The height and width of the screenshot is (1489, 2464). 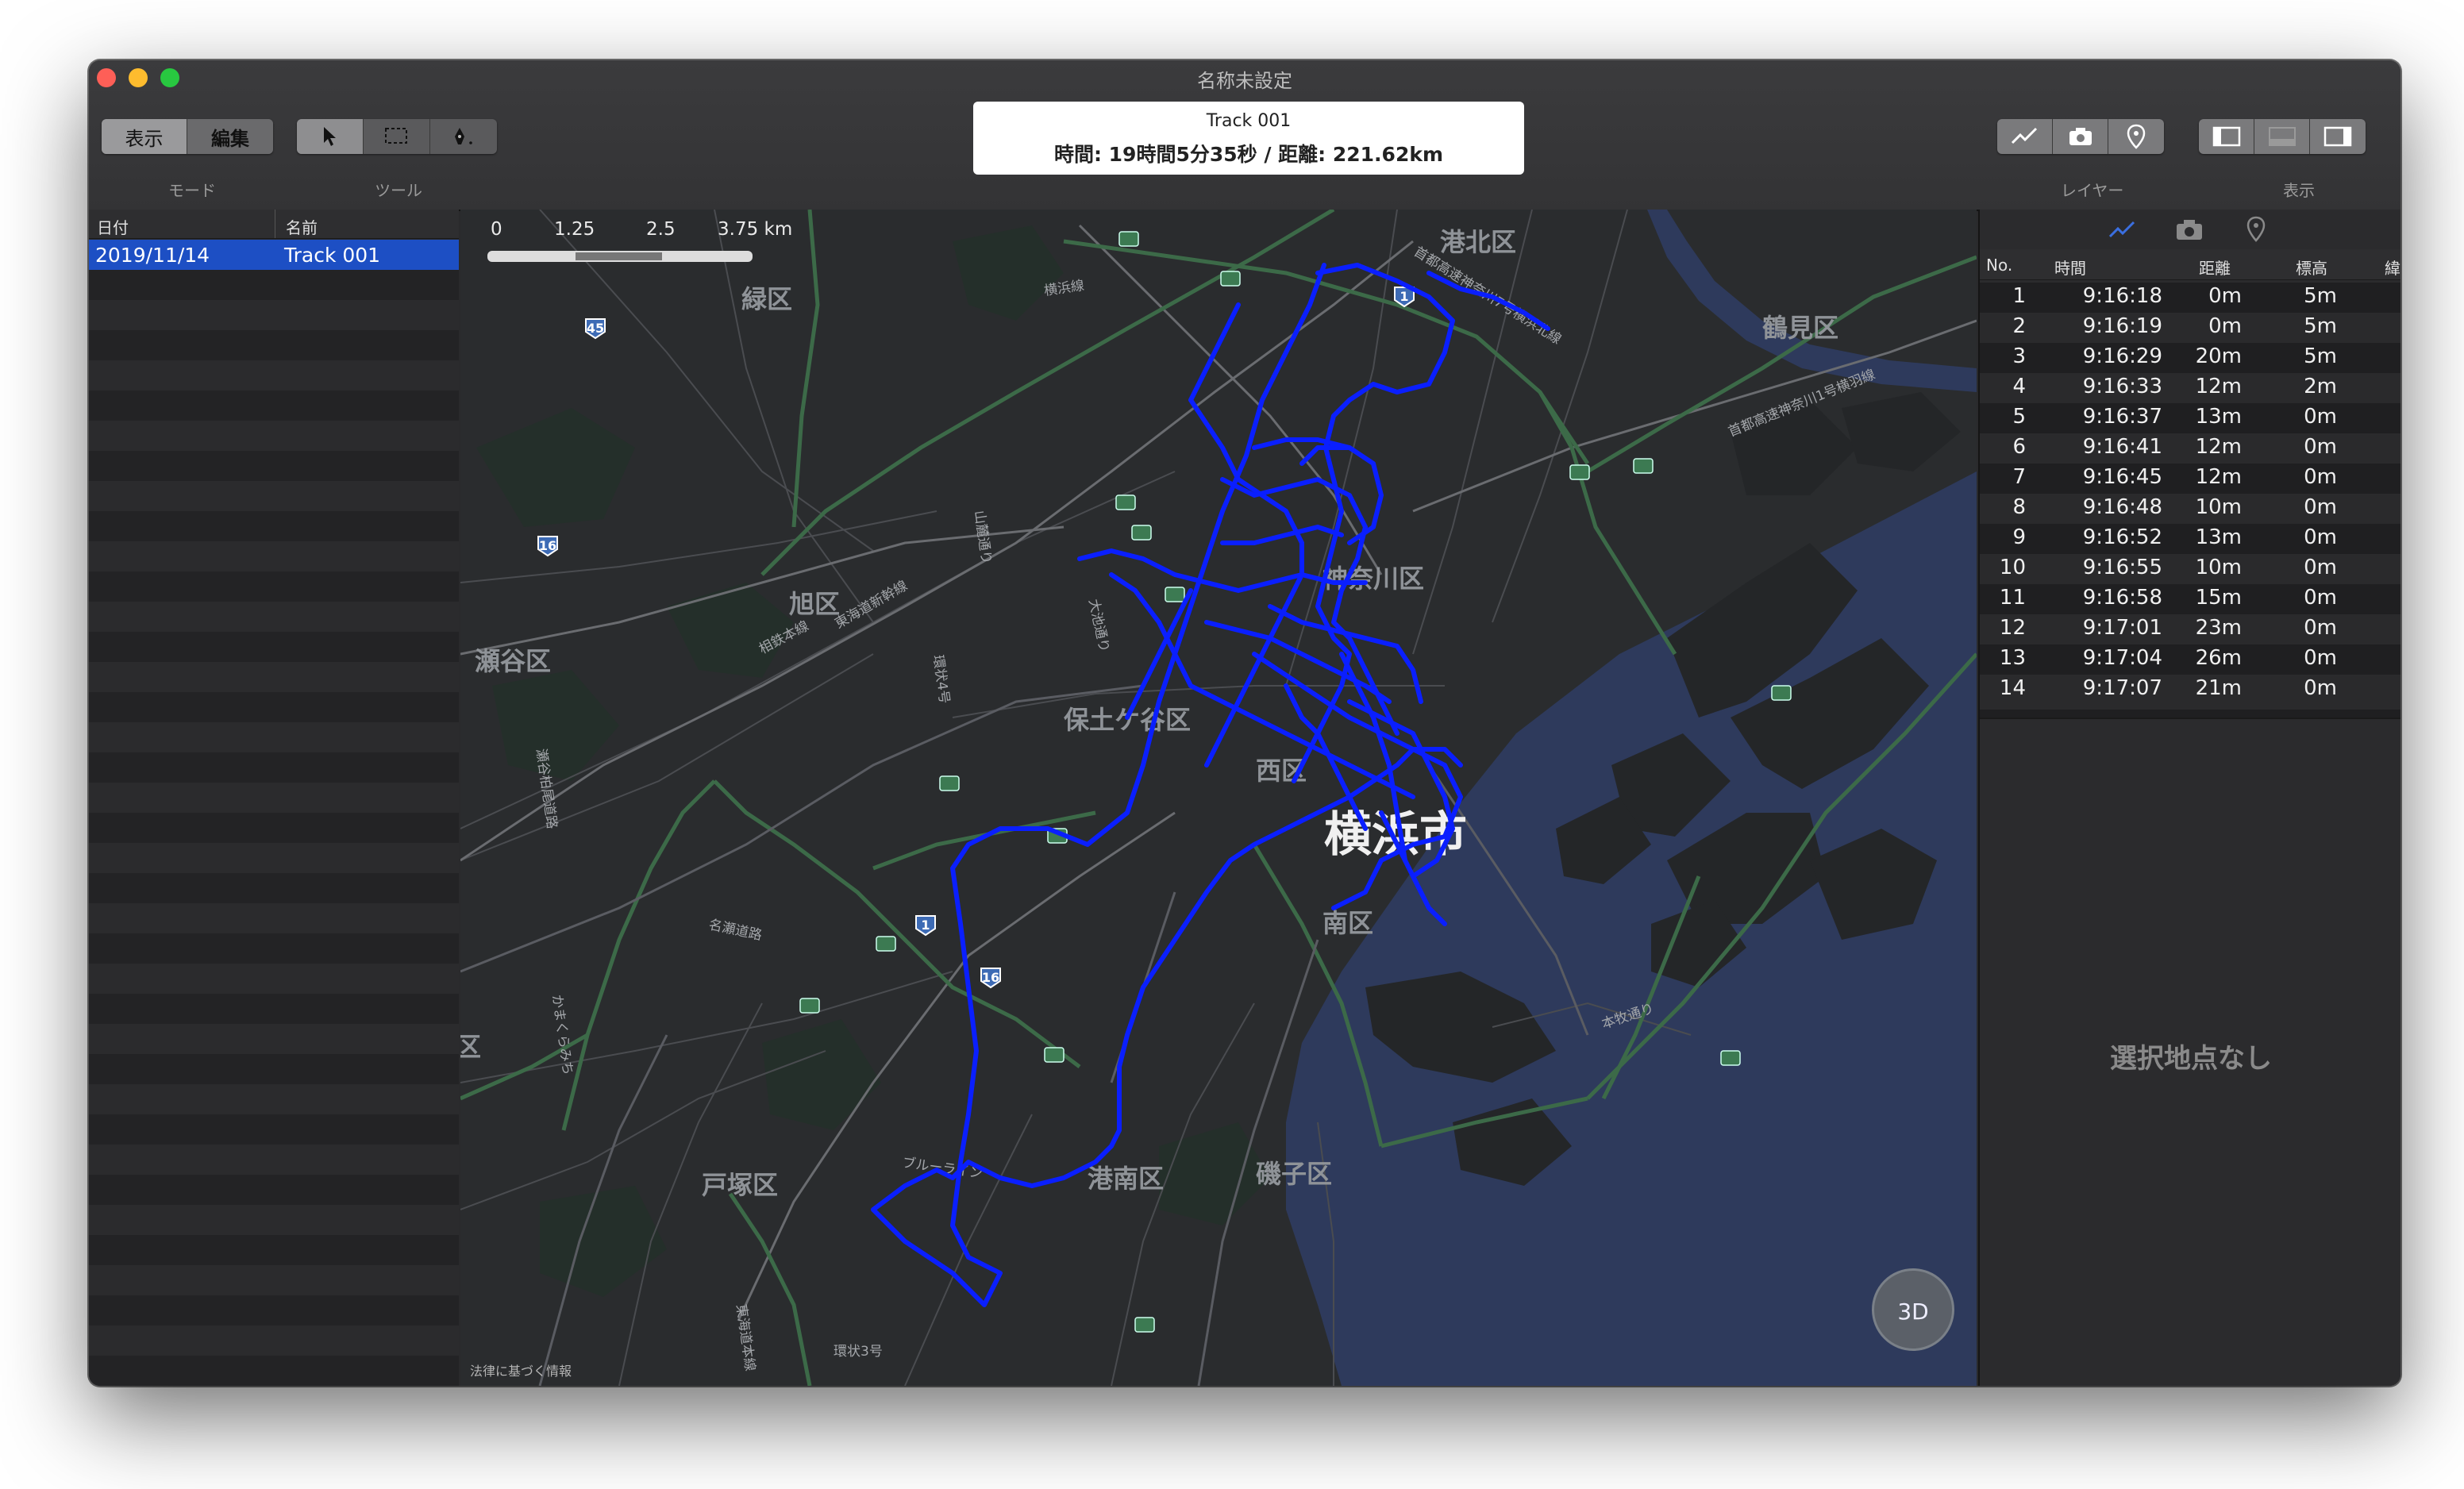 I want to click on point-dist-cell: 0m, so click(x=2225, y=326).